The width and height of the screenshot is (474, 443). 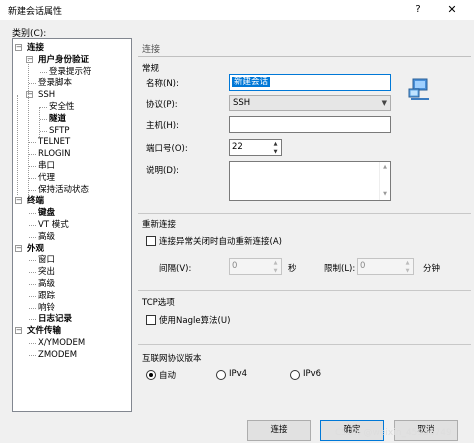 I want to click on tree-item-login-script: 登录脚本, so click(x=55, y=83).